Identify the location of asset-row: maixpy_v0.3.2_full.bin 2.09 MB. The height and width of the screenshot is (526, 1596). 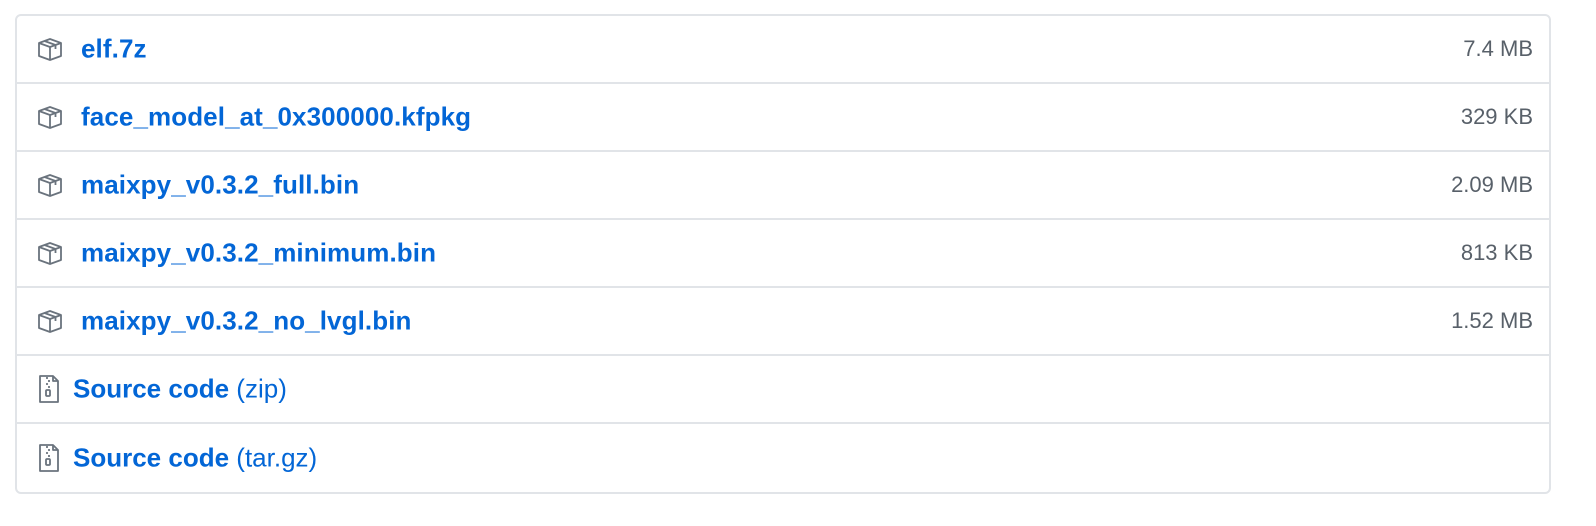
(783, 186).